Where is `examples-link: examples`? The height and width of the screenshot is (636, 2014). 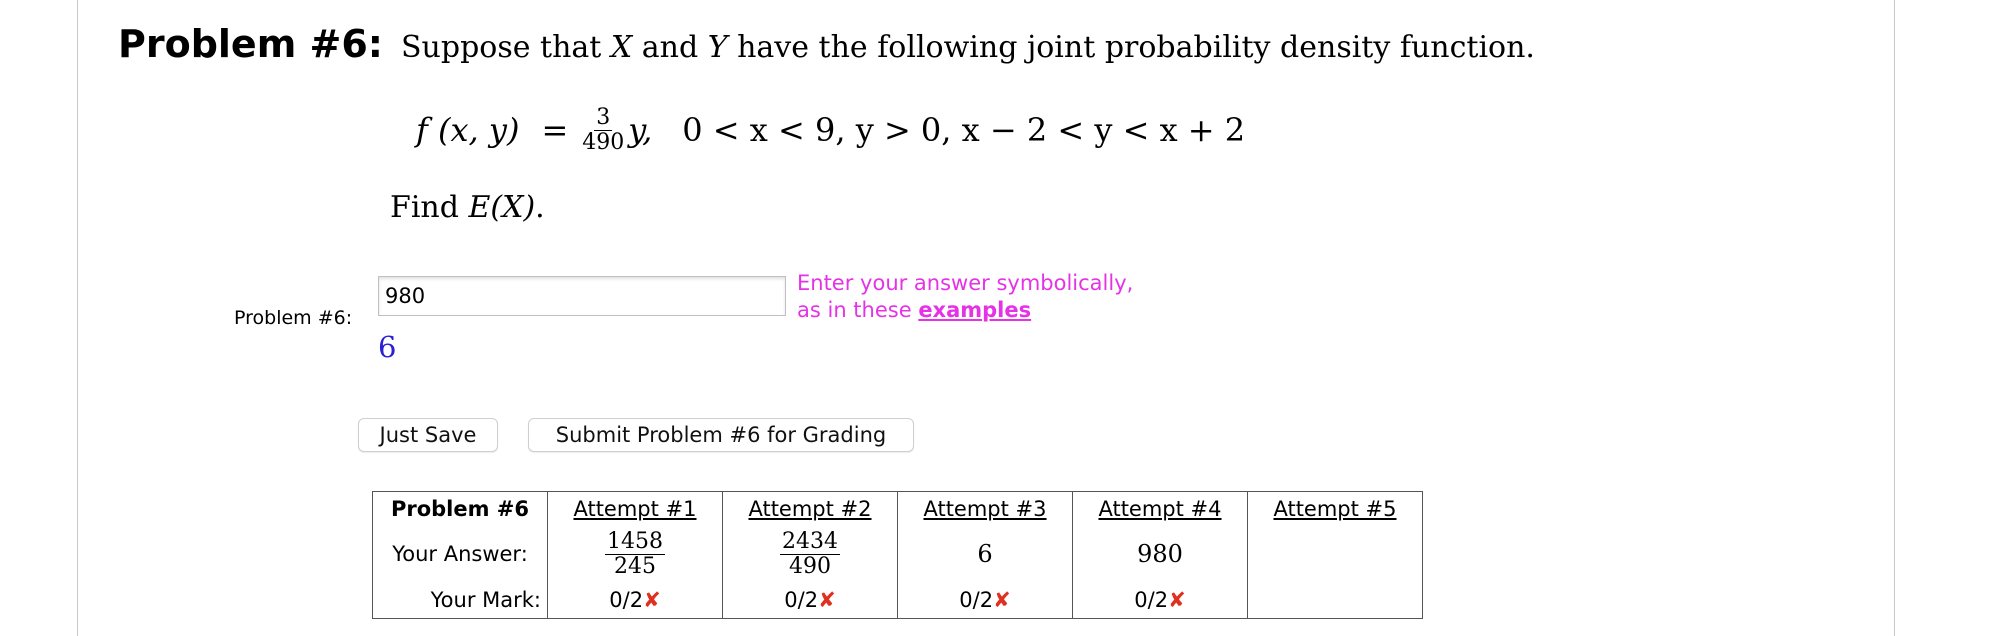 examples-link: examples is located at coordinates (974, 310).